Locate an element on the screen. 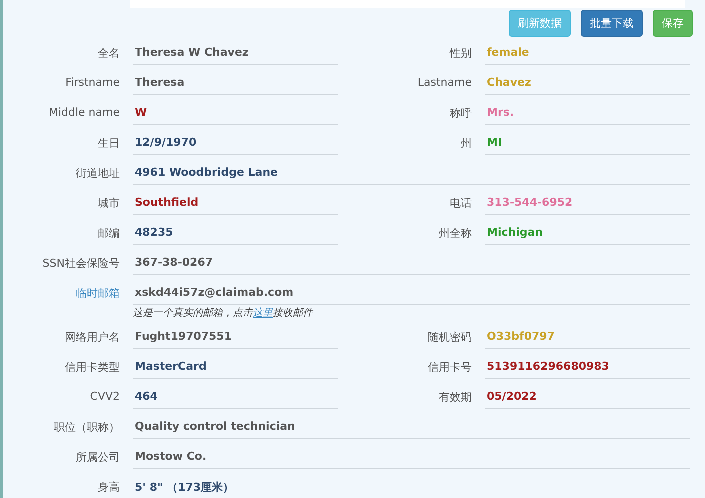  field-value: Theresa is located at coordinates (235, 82).